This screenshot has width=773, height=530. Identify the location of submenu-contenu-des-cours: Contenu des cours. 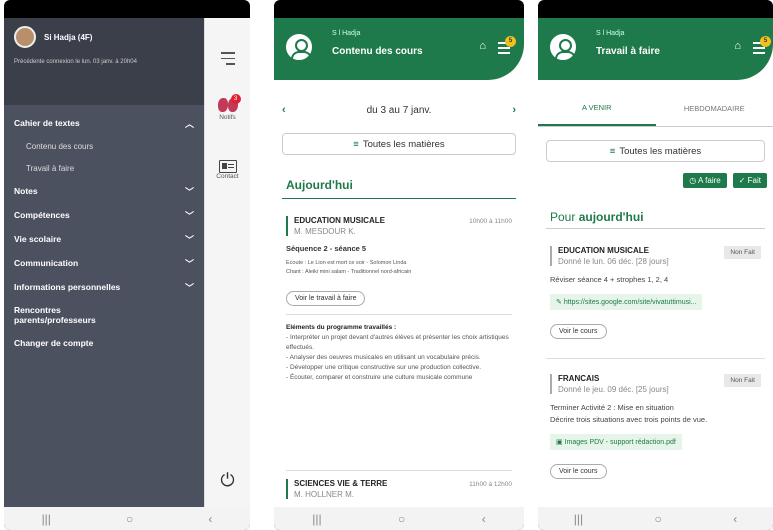
(104, 146).